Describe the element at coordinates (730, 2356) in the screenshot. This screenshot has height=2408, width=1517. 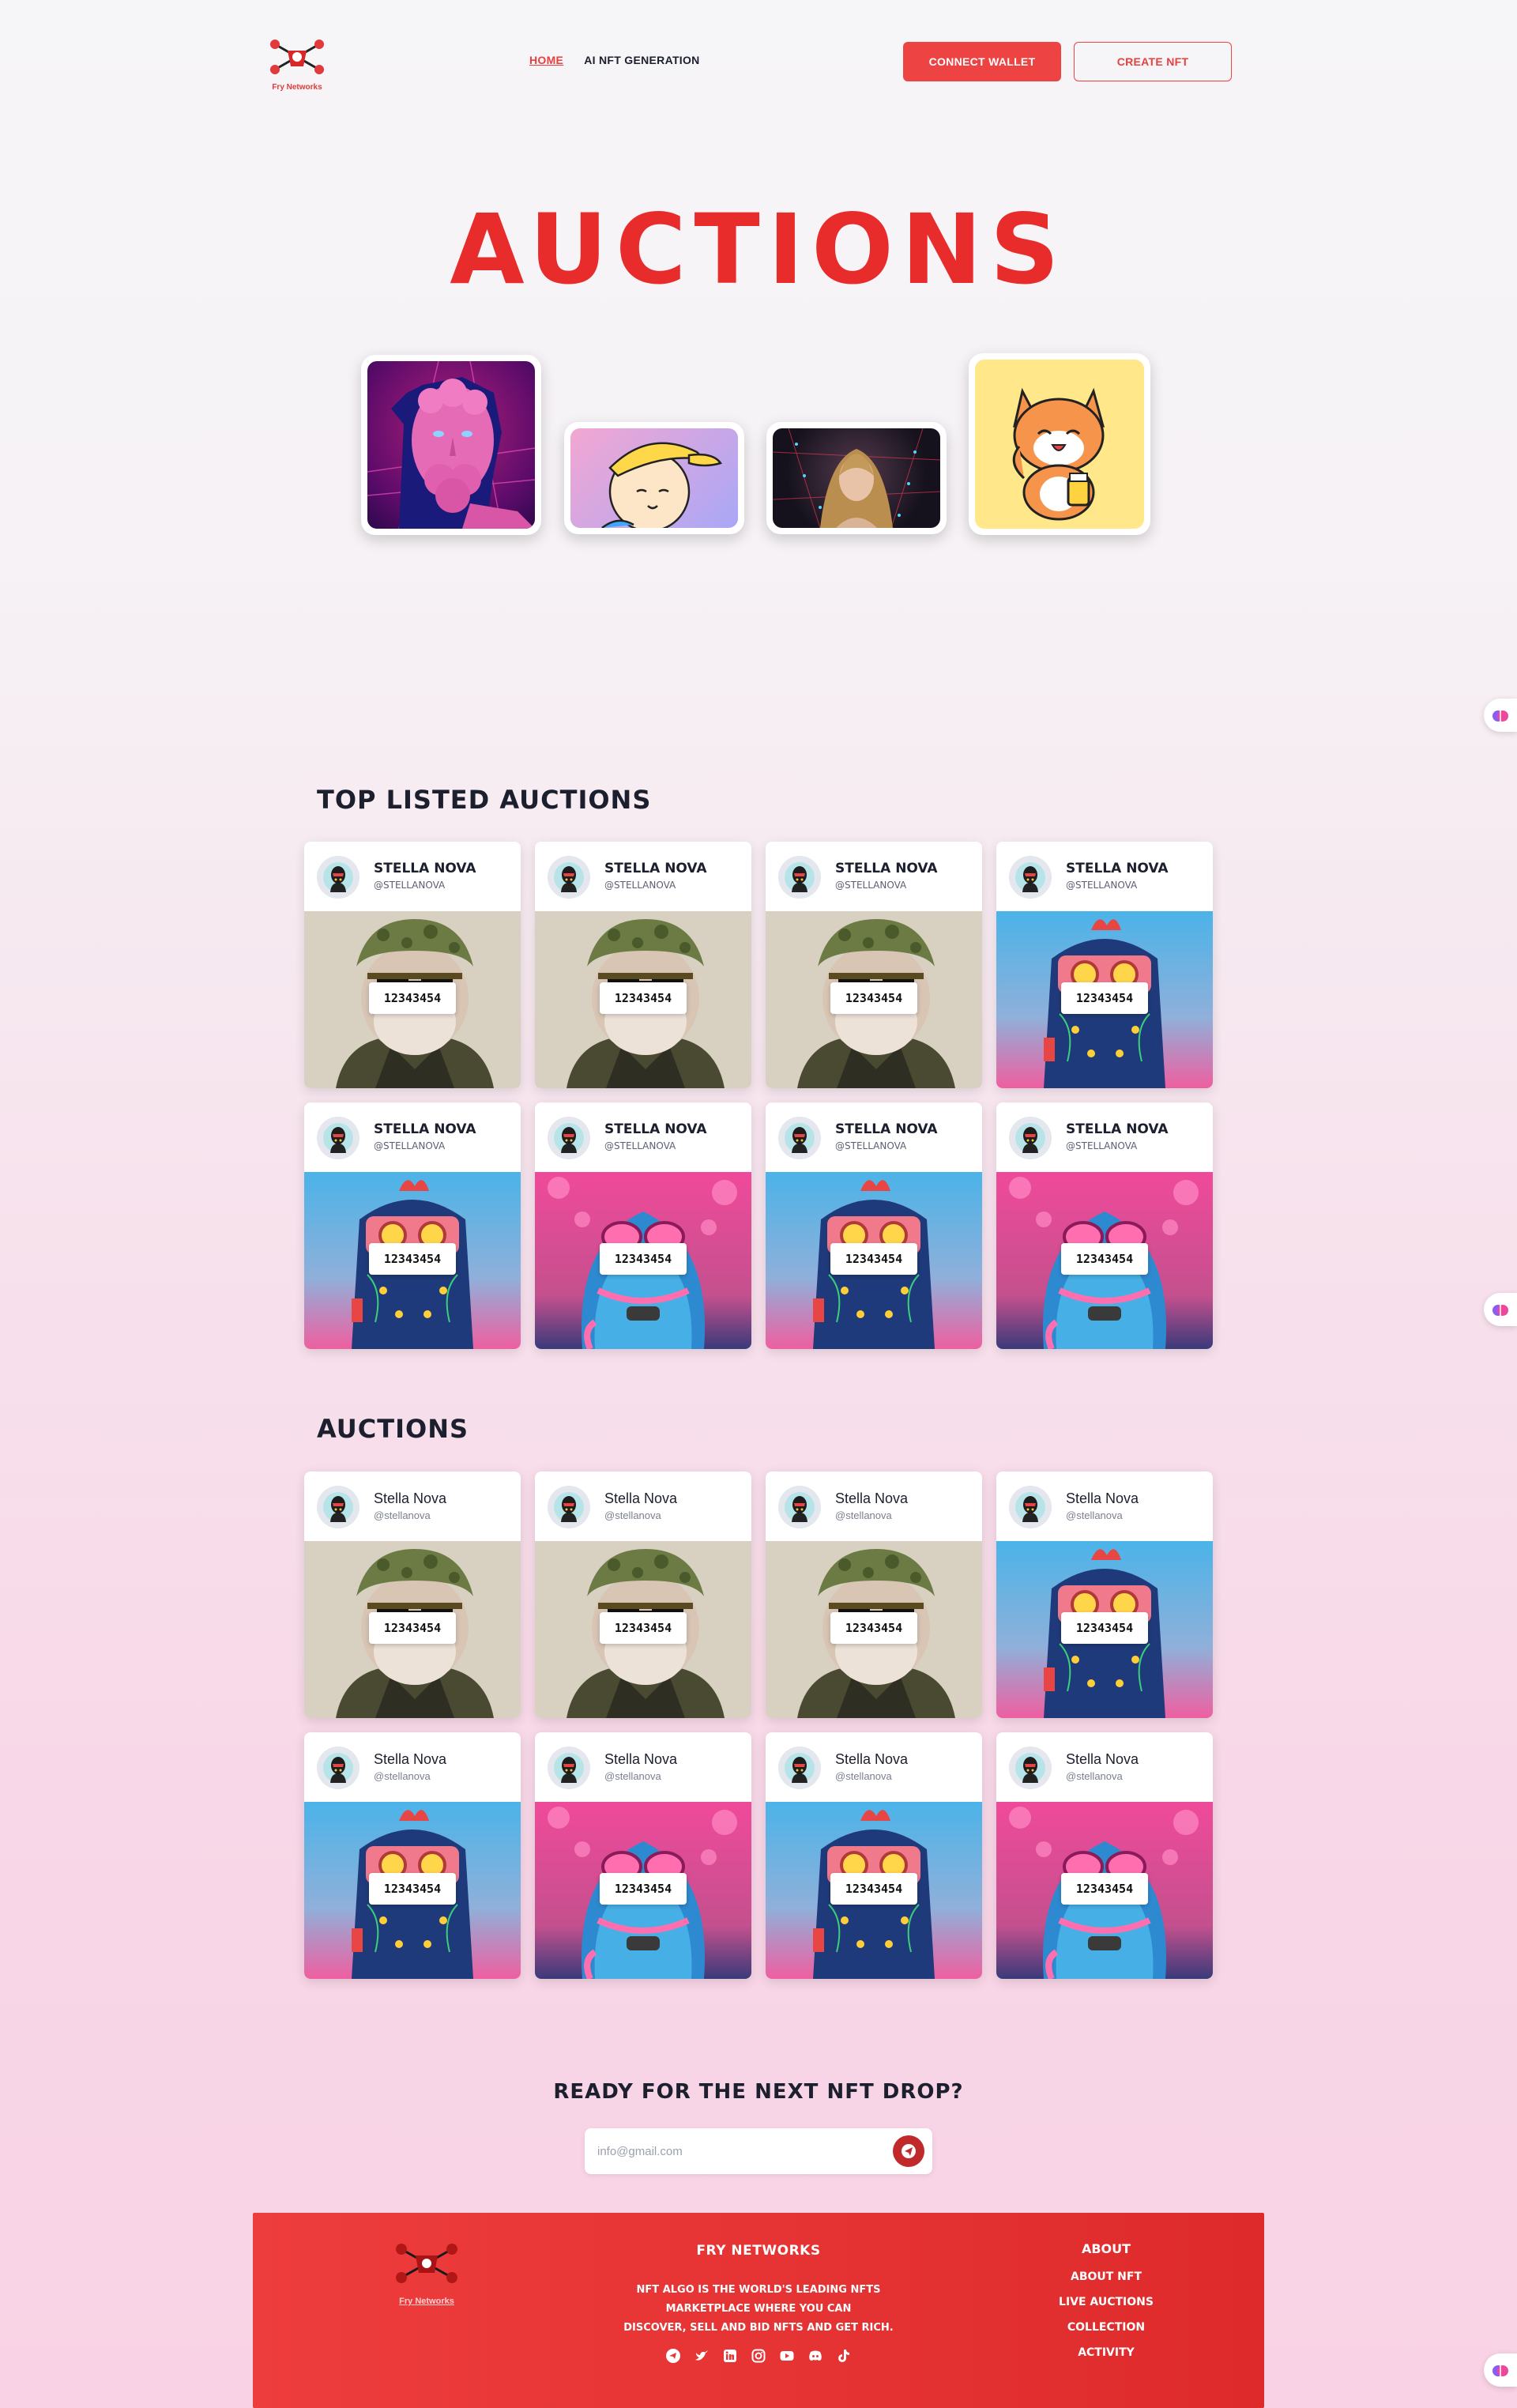
I see `linkedin-icon` at that location.